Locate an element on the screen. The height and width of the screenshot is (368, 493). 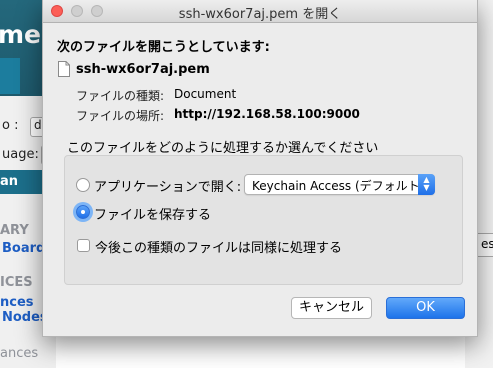
sidebar-link-instances: nces is located at coordinates (17, 302).